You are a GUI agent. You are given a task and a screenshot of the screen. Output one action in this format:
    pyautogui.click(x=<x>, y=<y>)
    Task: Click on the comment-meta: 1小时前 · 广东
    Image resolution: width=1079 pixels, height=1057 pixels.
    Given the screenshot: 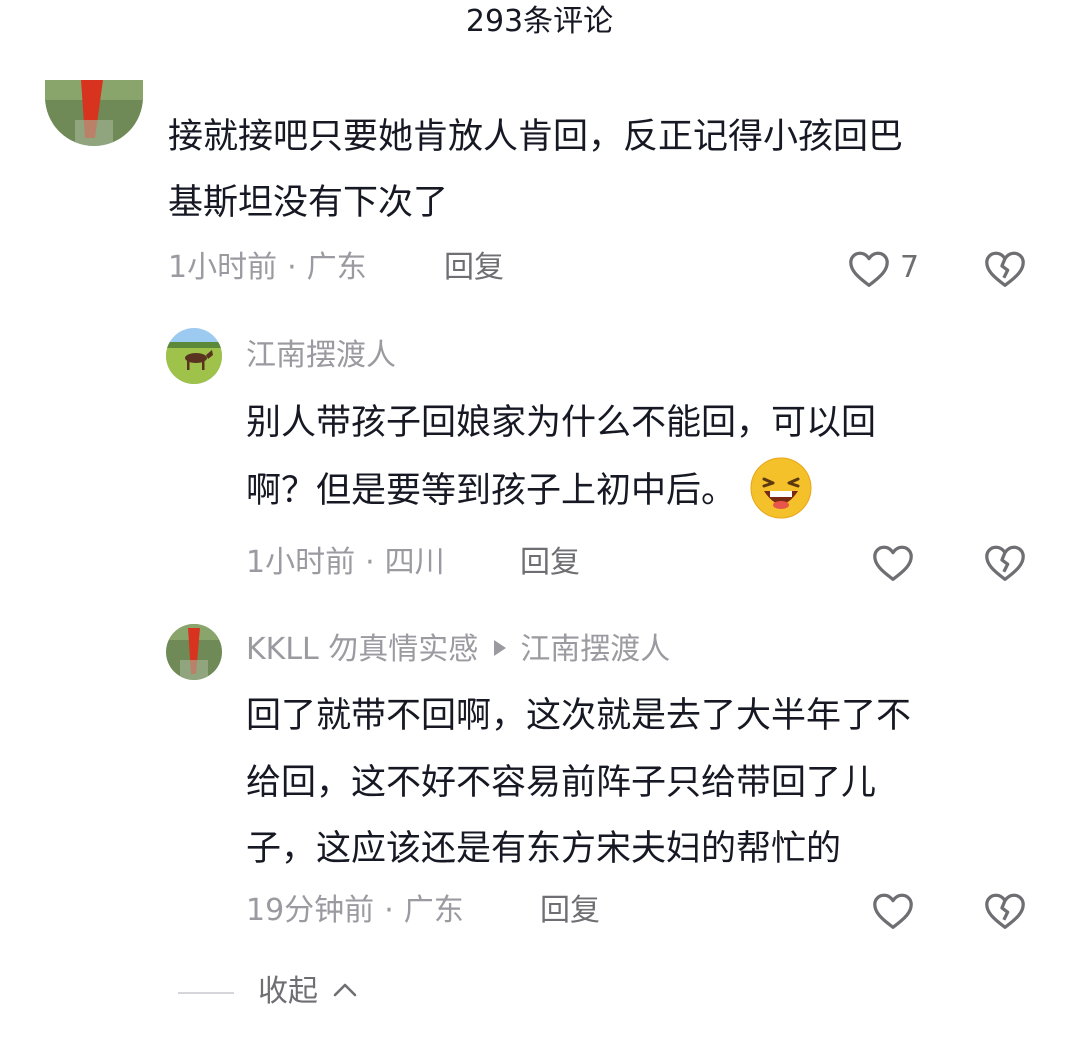 What is the action you would take?
    pyautogui.click(x=267, y=268)
    